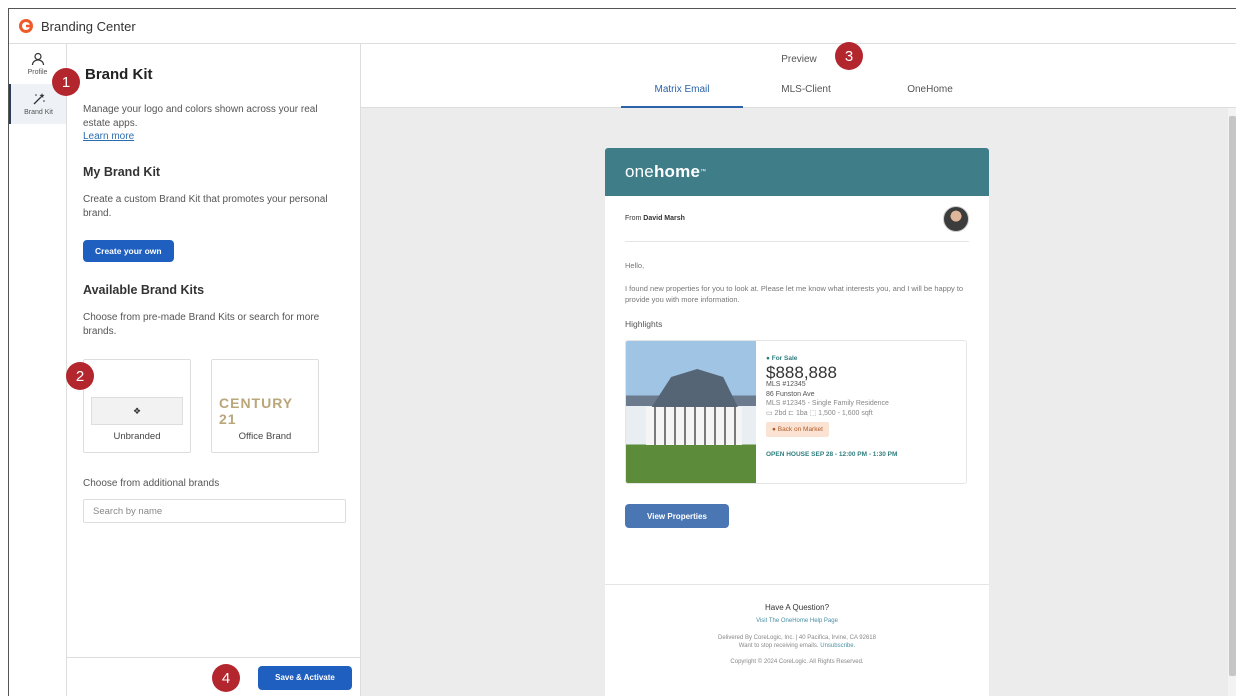 Image resolution: width=1236 pixels, height=696 pixels. What do you see at coordinates (26, 26) in the screenshot?
I see `app-logo-icon` at bounding box center [26, 26].